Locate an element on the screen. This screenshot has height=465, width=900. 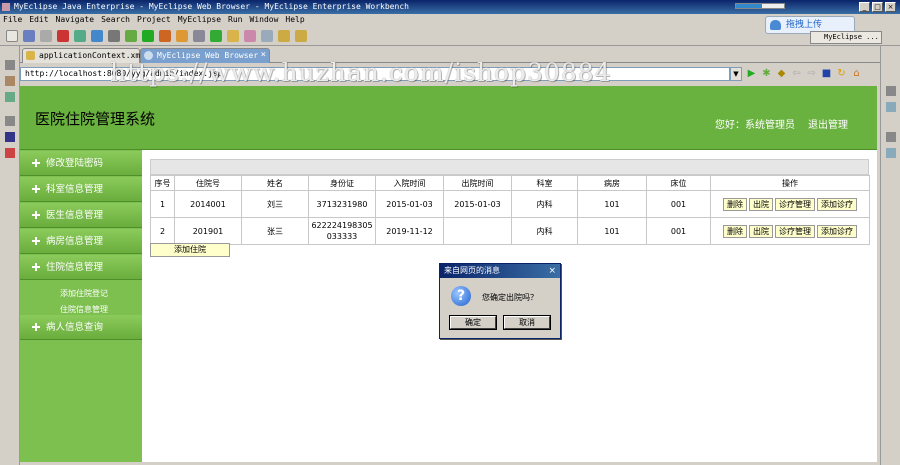
problems-icon is located at coordinates (10, 153).